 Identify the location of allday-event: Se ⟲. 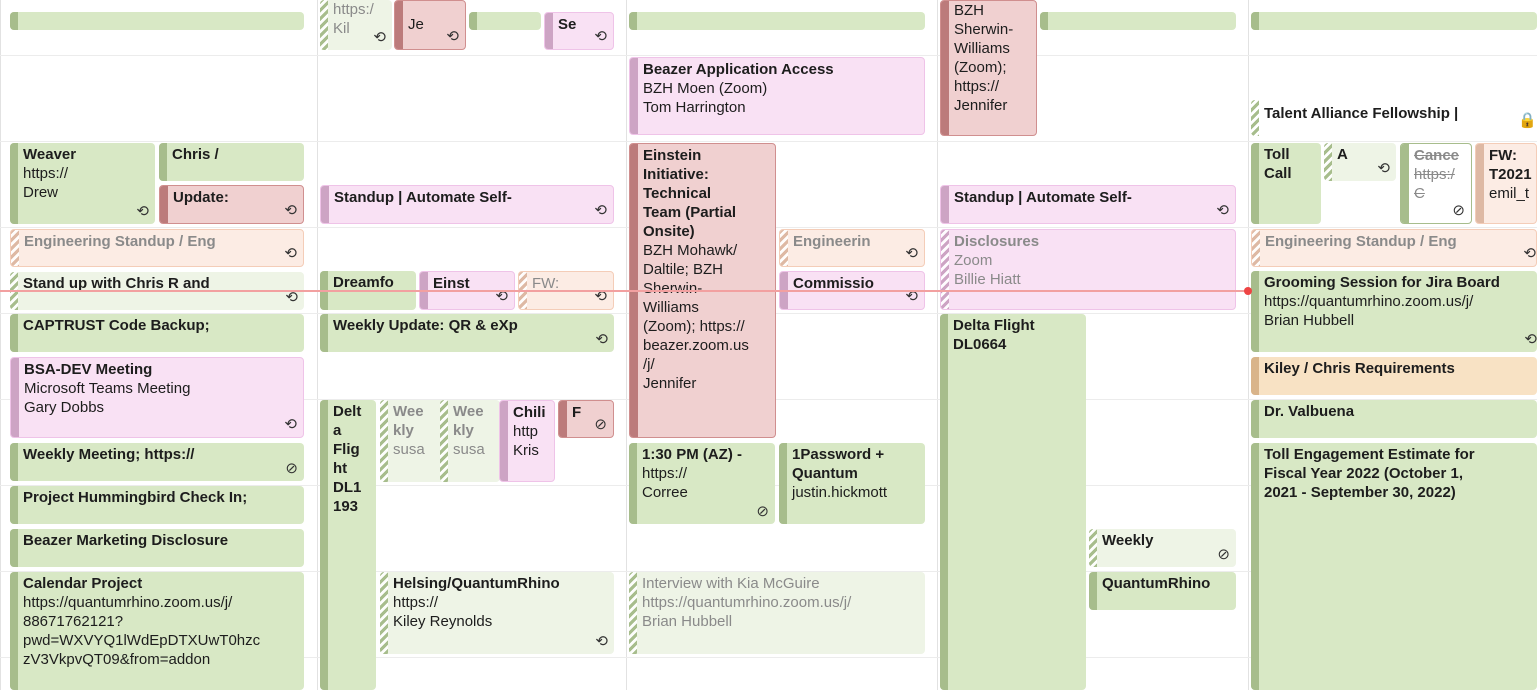
(579, 31).